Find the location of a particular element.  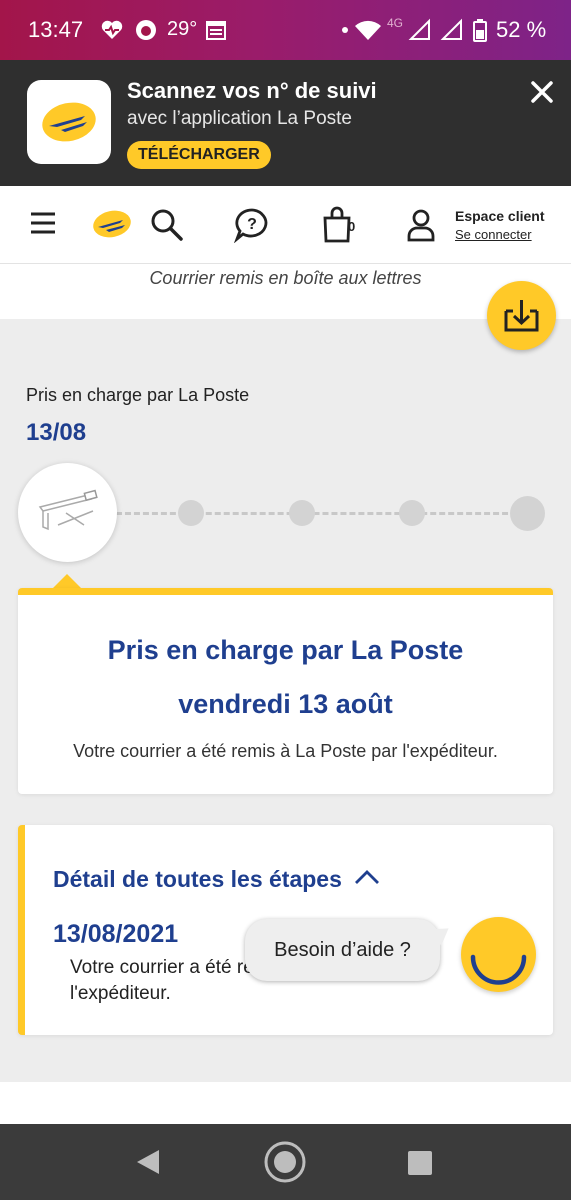

login-link: Se connecter is located at coordinates (493, 234).